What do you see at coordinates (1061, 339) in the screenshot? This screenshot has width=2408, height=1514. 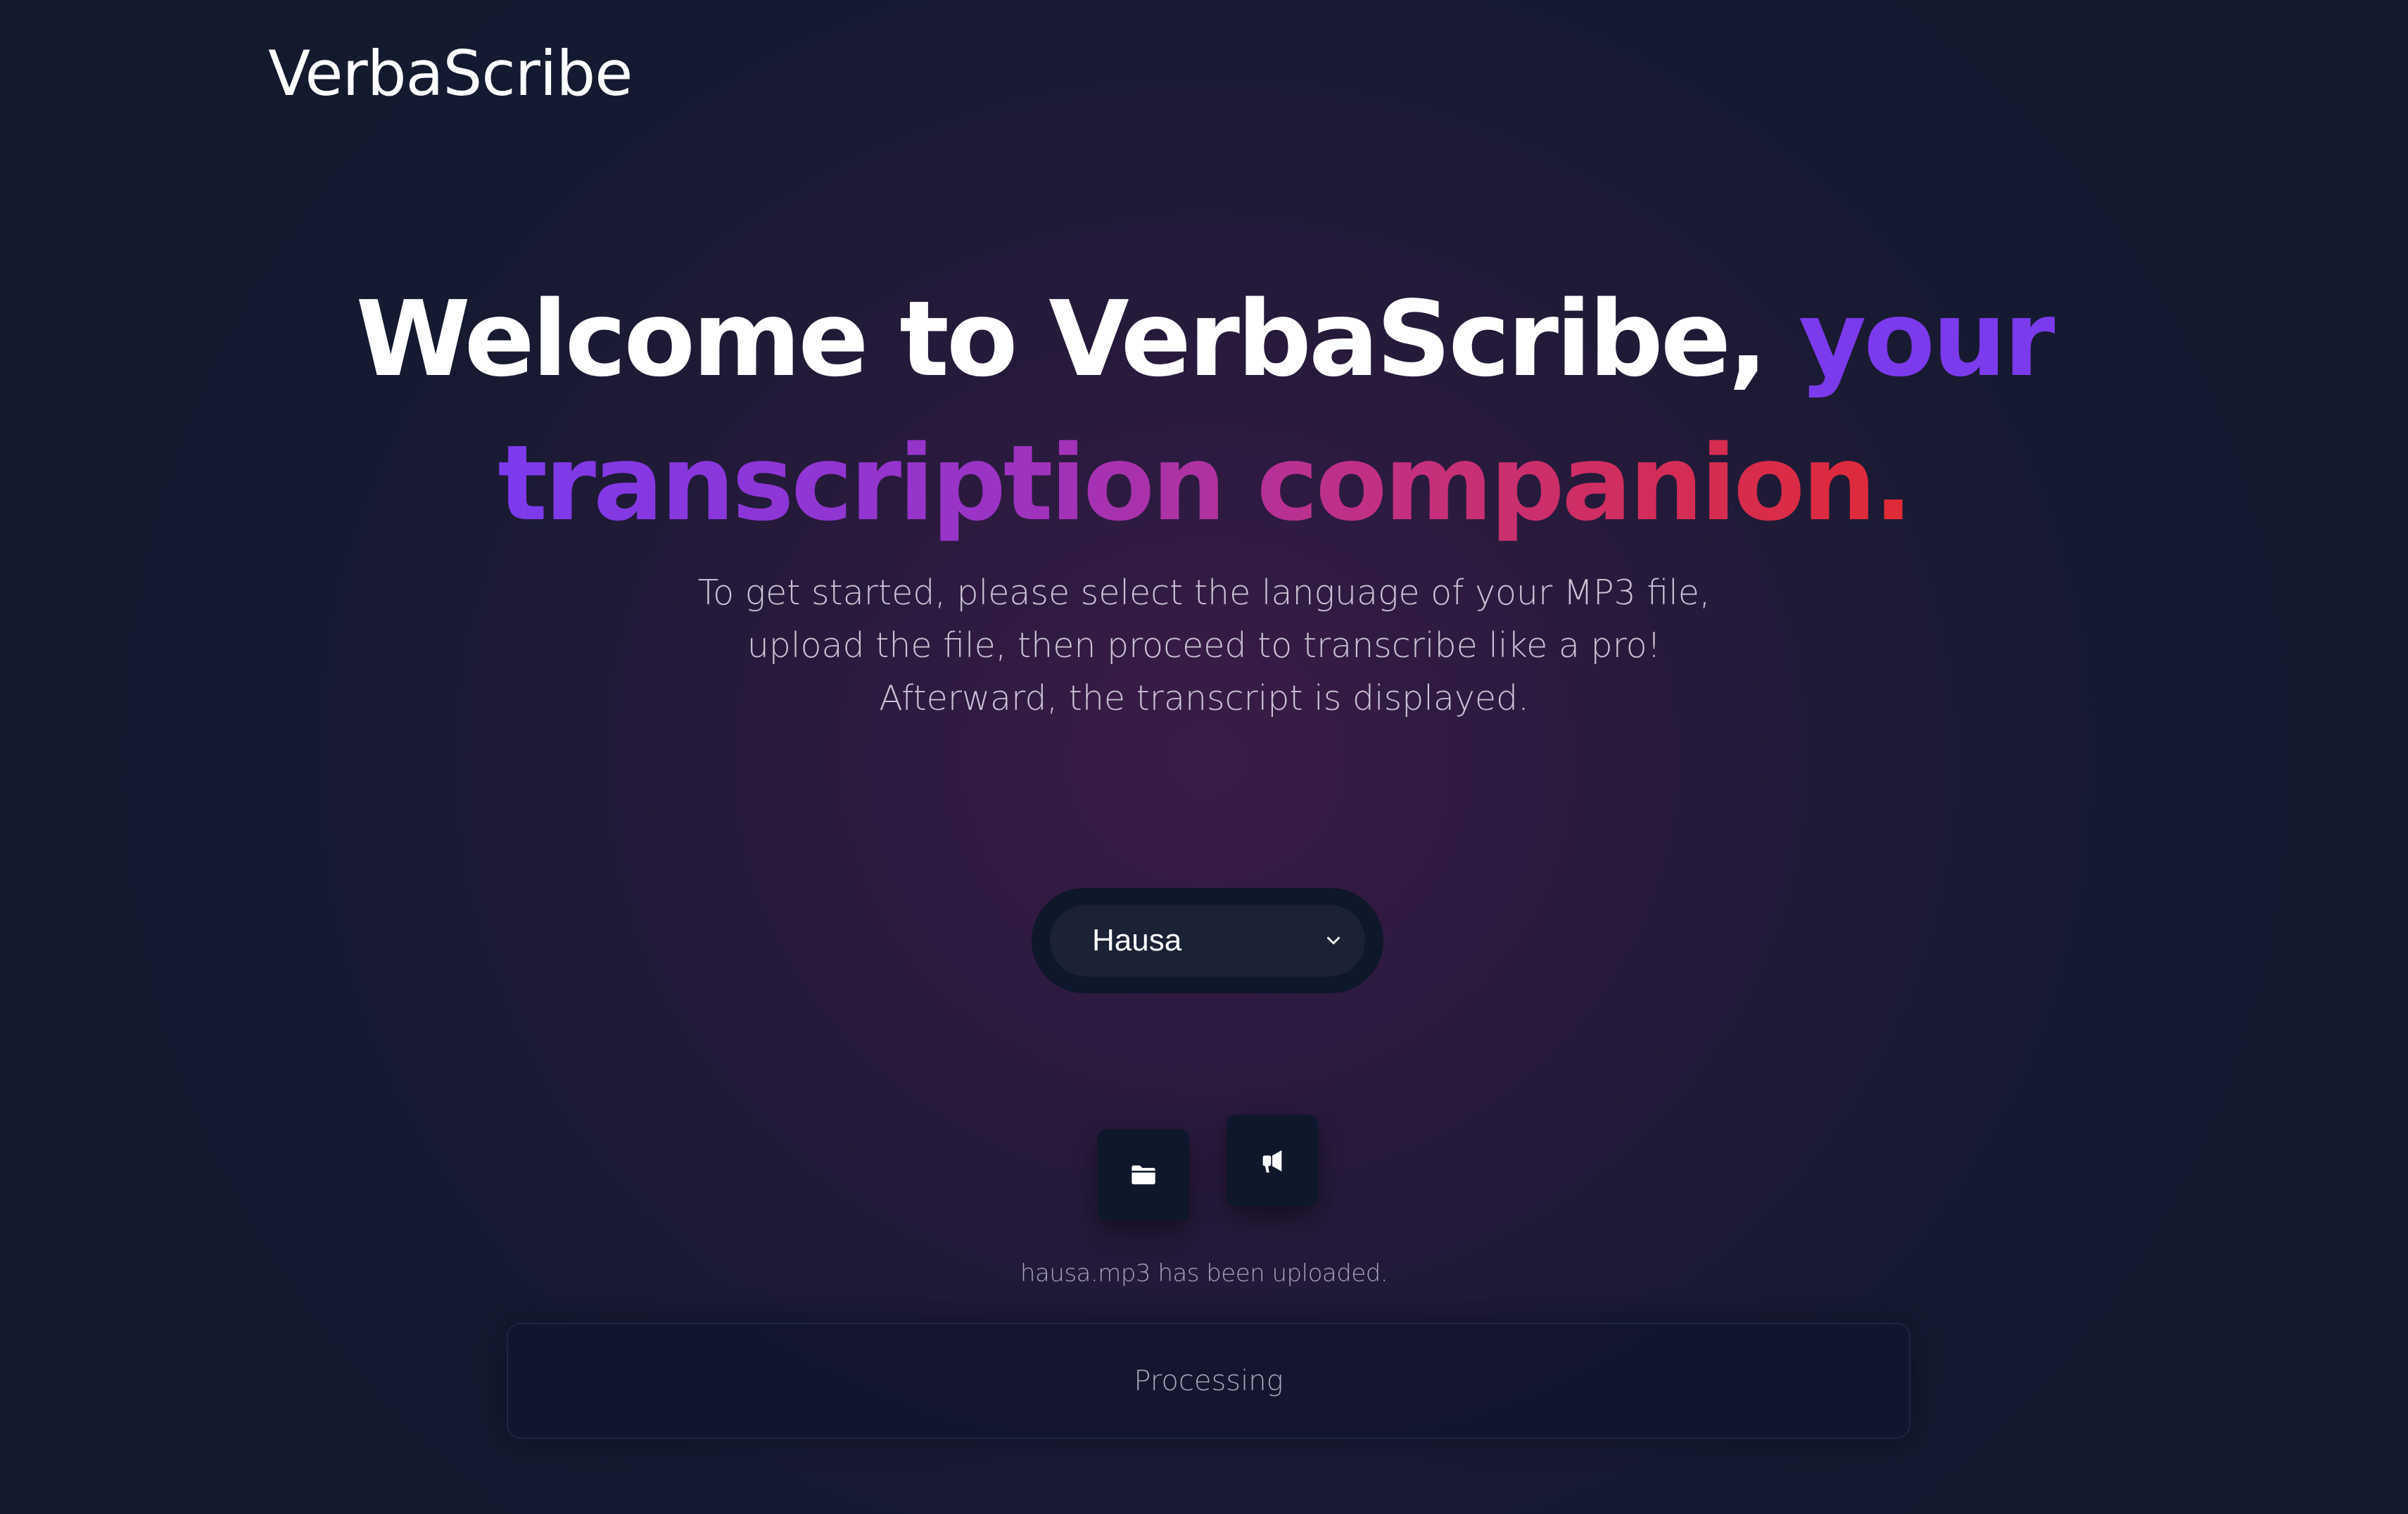 I see `headline-welcome: Welcome to VerbaScribe,` at bounding box center [1061, 339].